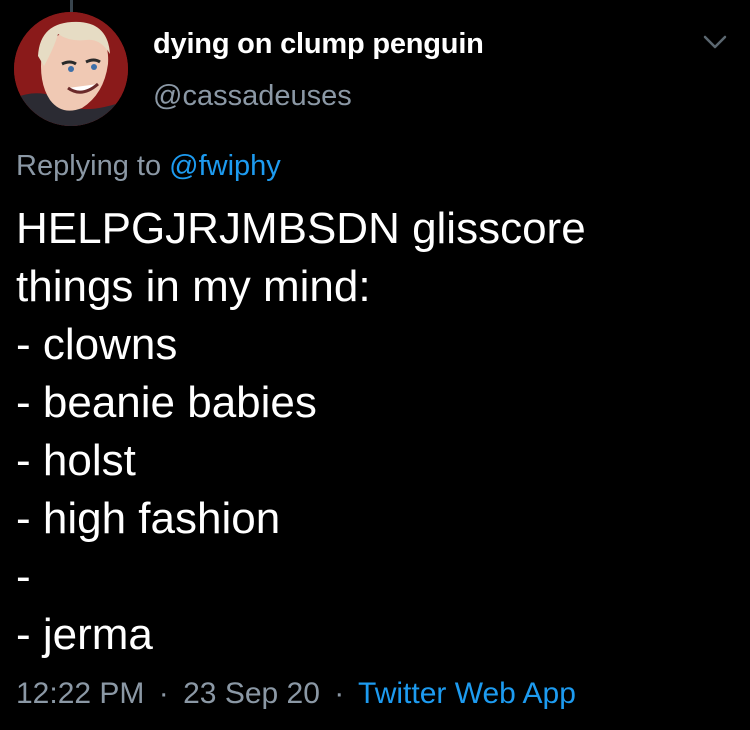 The image size is (750, 730). Describe the element at coordinates (301, 228) in the screenshot. I see `tweet-text-line: HELPGJRJMBSDN glisscore` at that location.